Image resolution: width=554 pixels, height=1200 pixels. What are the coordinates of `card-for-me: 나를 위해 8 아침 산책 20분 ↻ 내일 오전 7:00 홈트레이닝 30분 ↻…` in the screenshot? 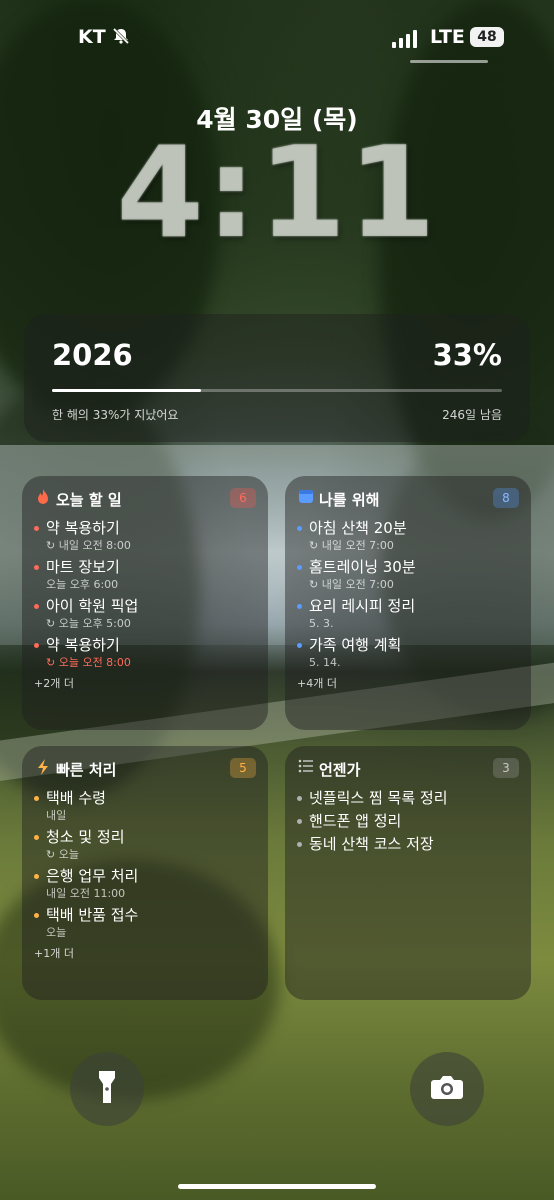 It's located at (408, 603).